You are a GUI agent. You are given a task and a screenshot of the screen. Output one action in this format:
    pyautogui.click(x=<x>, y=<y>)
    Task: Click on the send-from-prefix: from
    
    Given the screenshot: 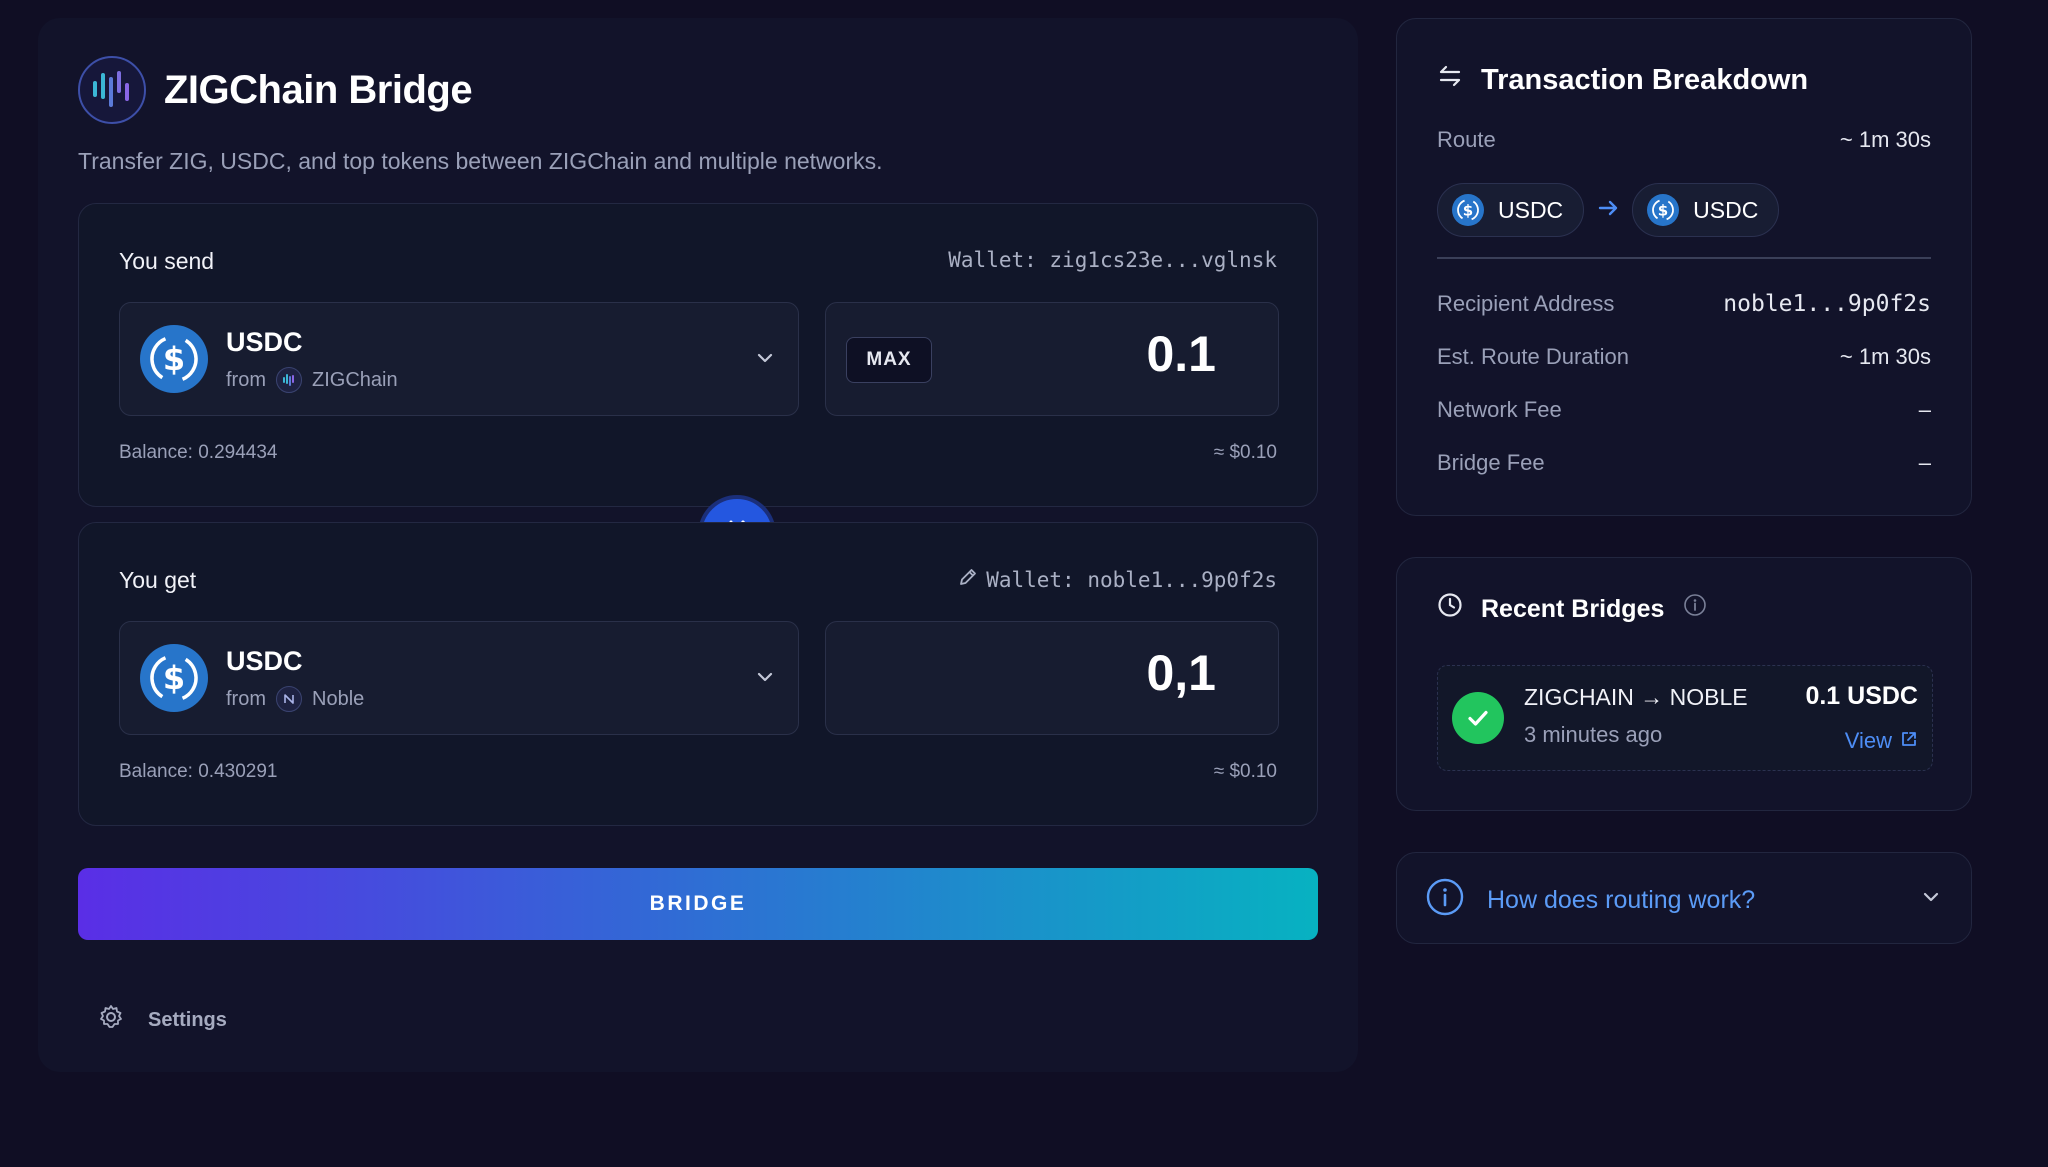 What is the action you would take?
    pyautogui.click(x=246, y=379)
    